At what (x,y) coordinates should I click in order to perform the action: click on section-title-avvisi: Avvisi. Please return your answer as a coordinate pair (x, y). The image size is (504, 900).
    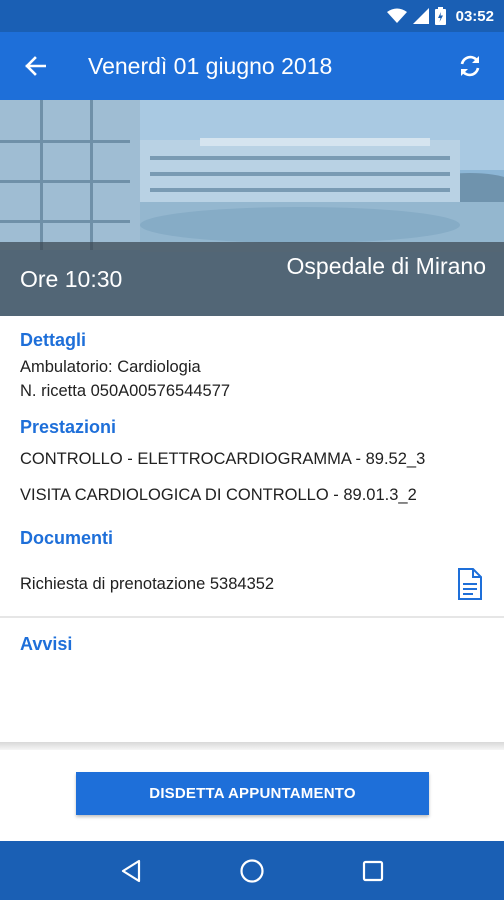
    Looking at the image, I should click on (46, 644).